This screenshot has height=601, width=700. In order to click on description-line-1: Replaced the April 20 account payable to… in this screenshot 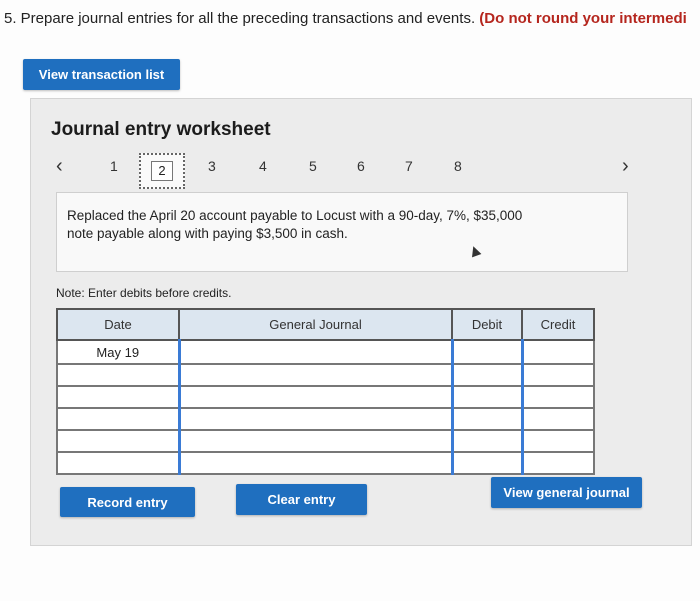, I will do `click(295, 215)`.